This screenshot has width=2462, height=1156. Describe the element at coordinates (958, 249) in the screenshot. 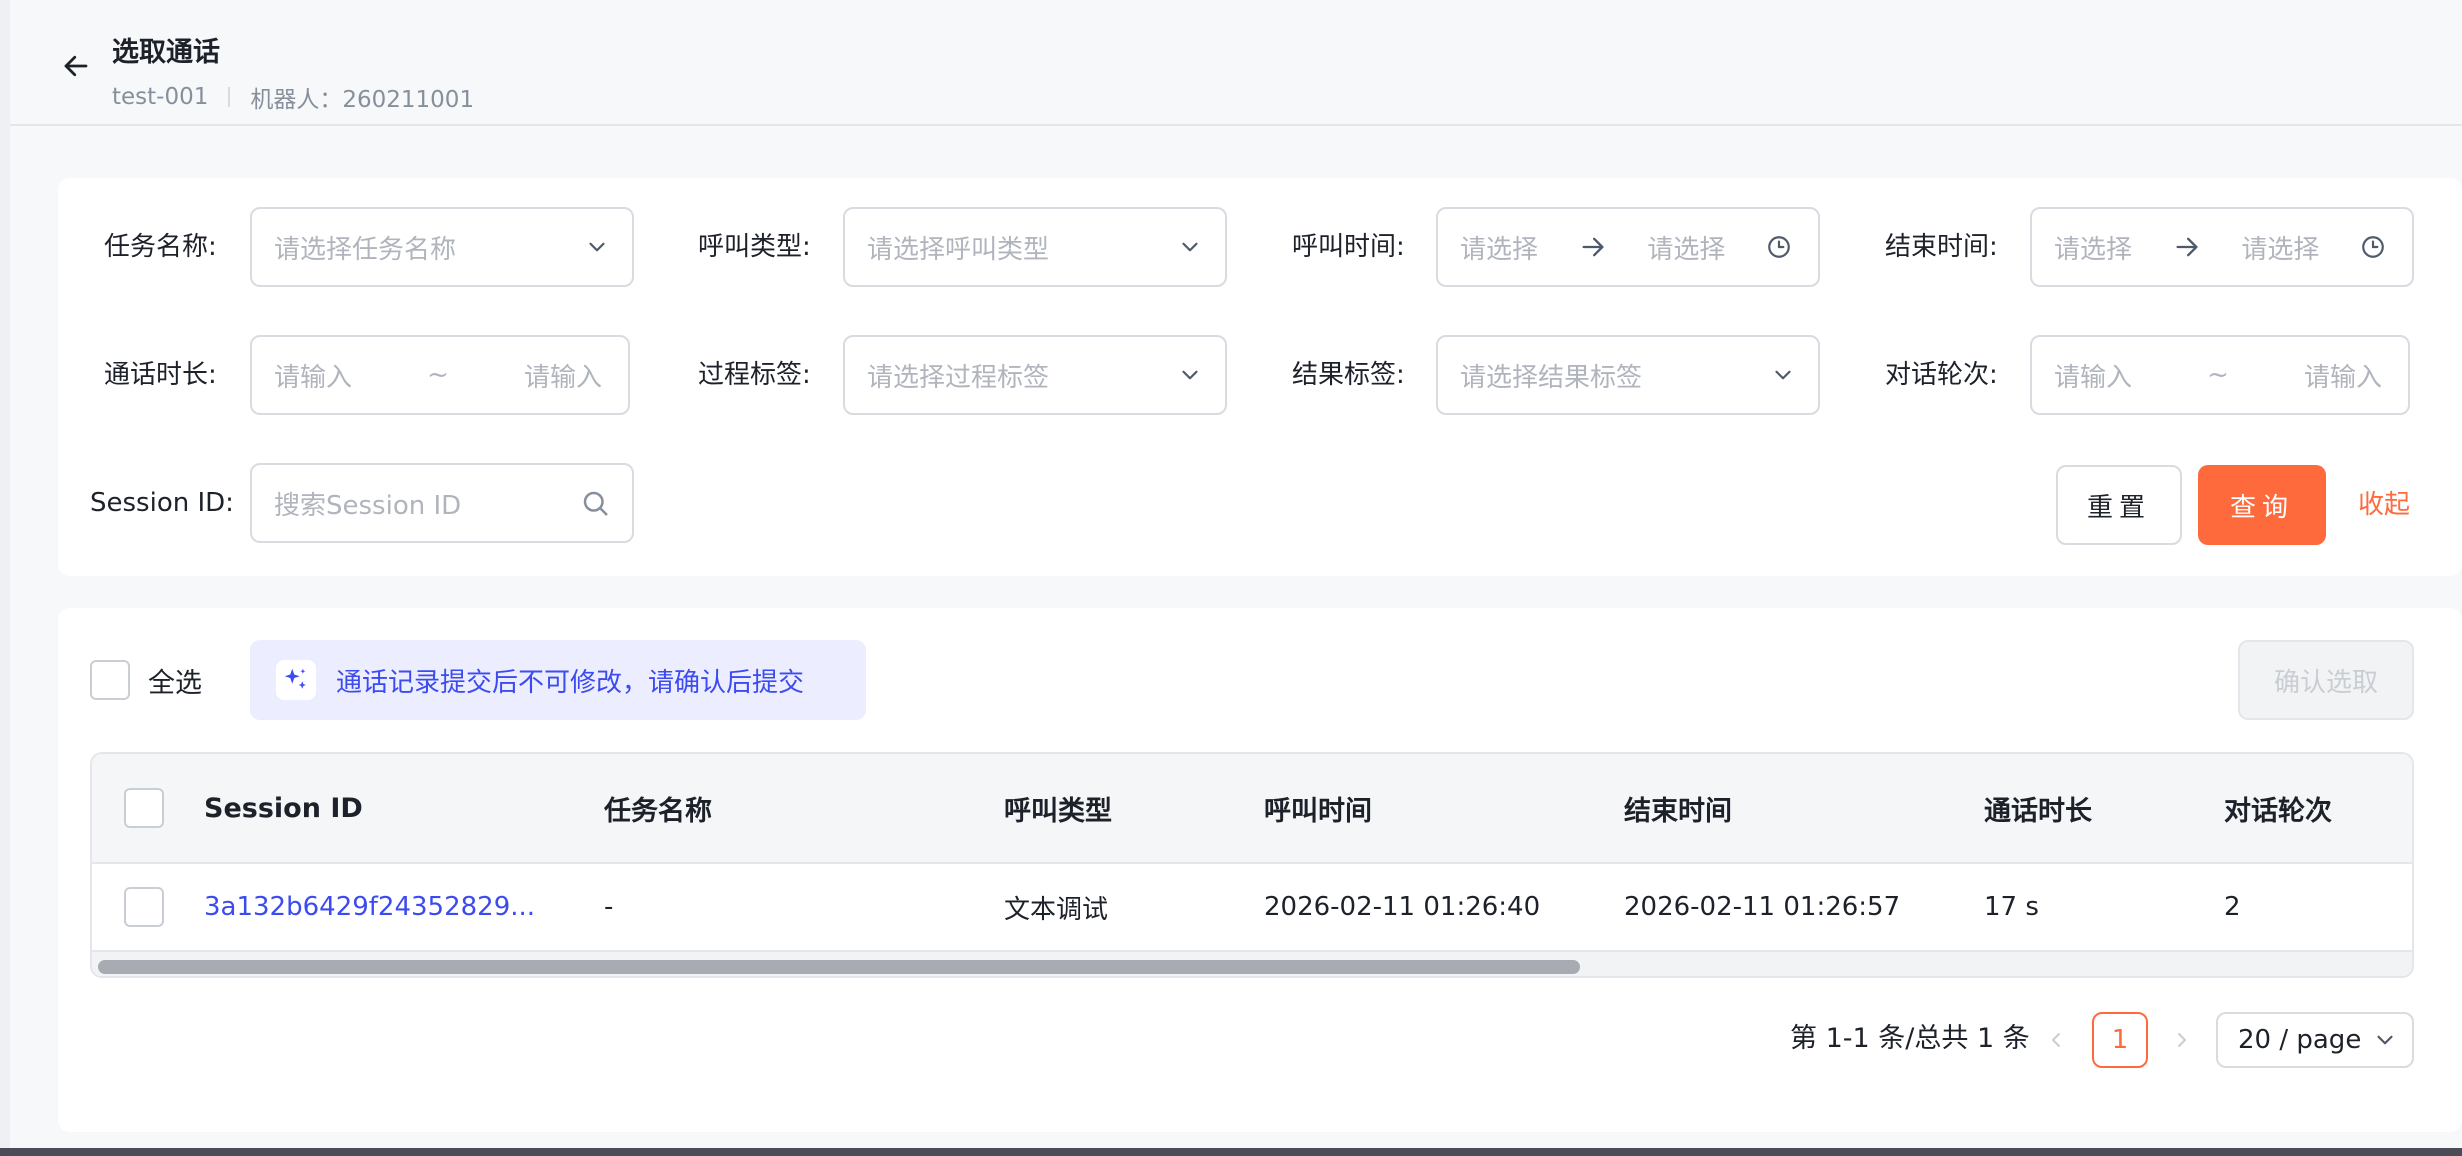

I see `call-type-placeholder: 请选择呼叫类型` at that location.